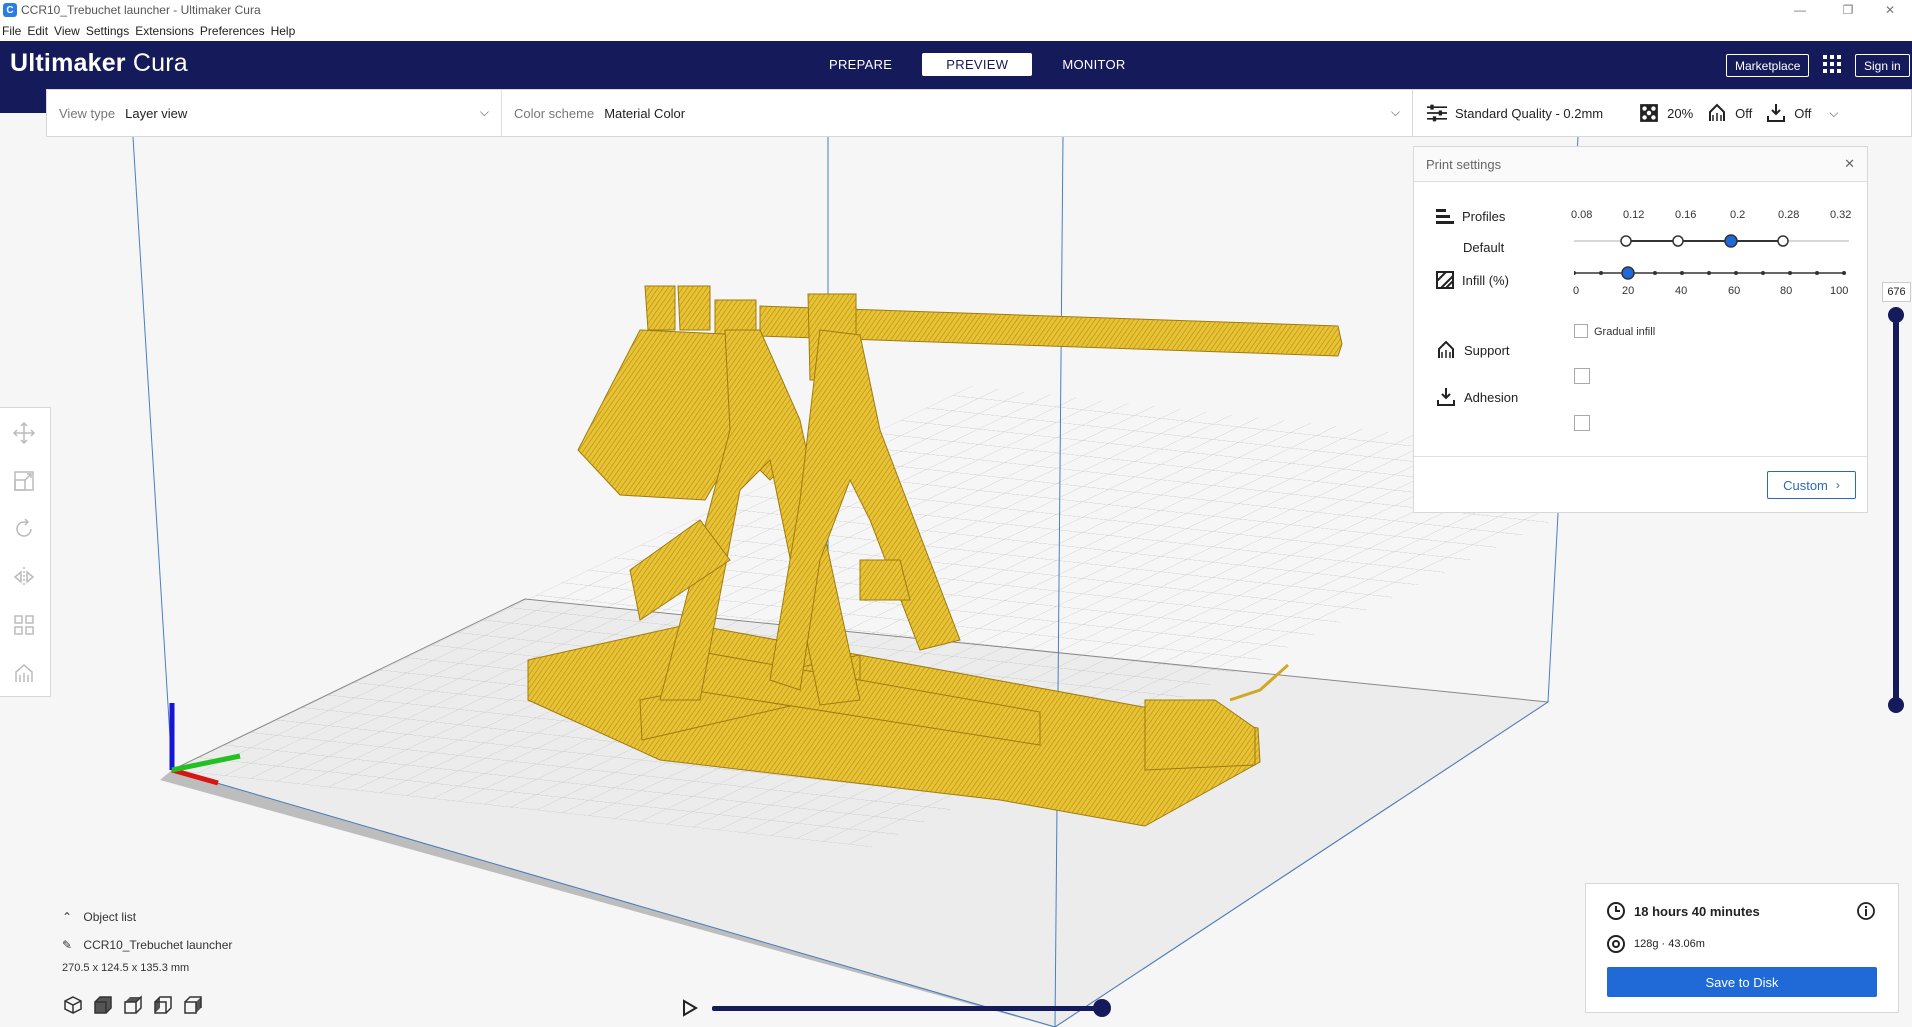  Describe the element at coordinates (1625, 332) in the screenshot. I see `gradual-infill-label: Gradual infill` at that location.